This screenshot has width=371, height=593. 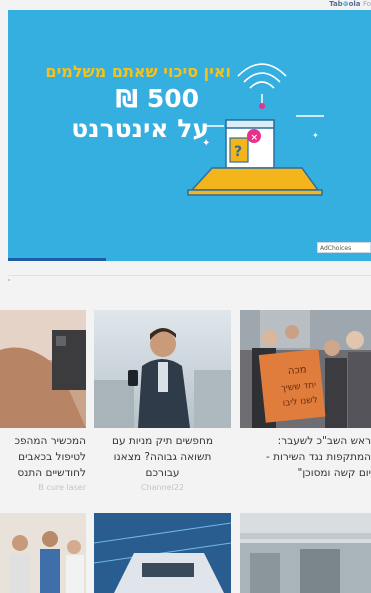 I want to click on mall-photo, so click(x=305, y=553).